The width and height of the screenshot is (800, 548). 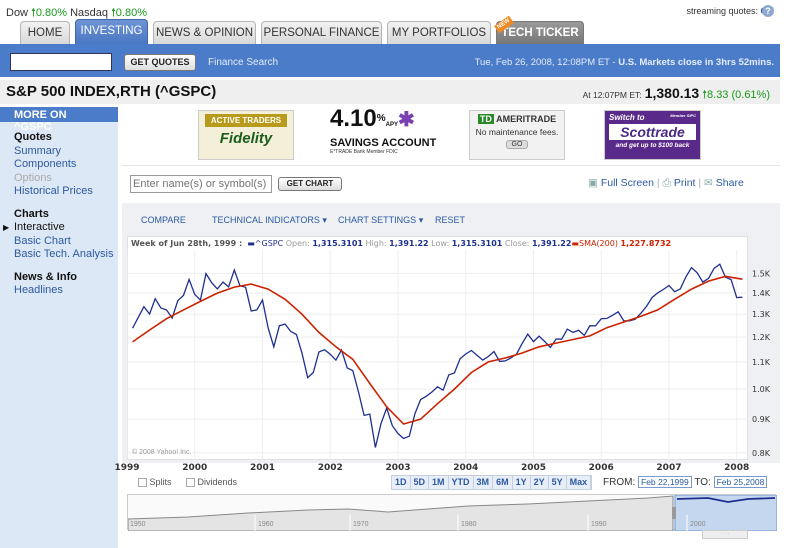 I want to click on dividends-option: Dividends, so click(x=212, y=482).